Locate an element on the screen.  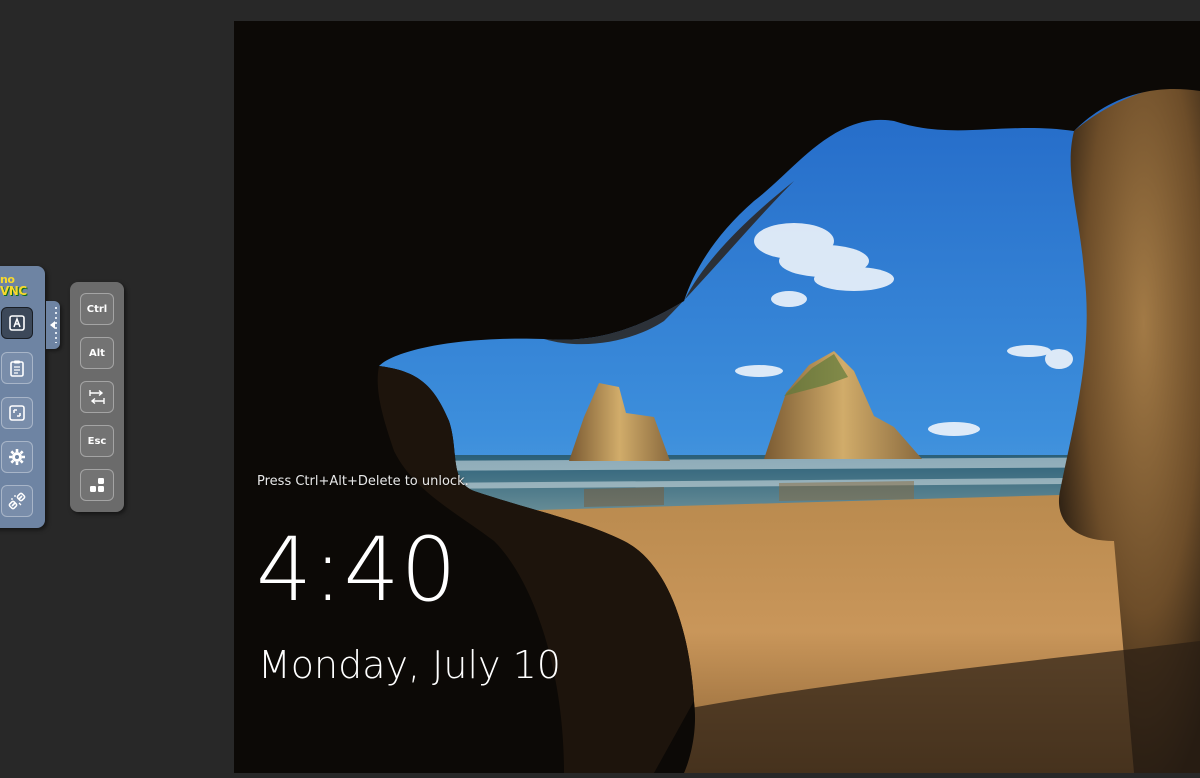
handle-grip is located at coordinates (56, 325).